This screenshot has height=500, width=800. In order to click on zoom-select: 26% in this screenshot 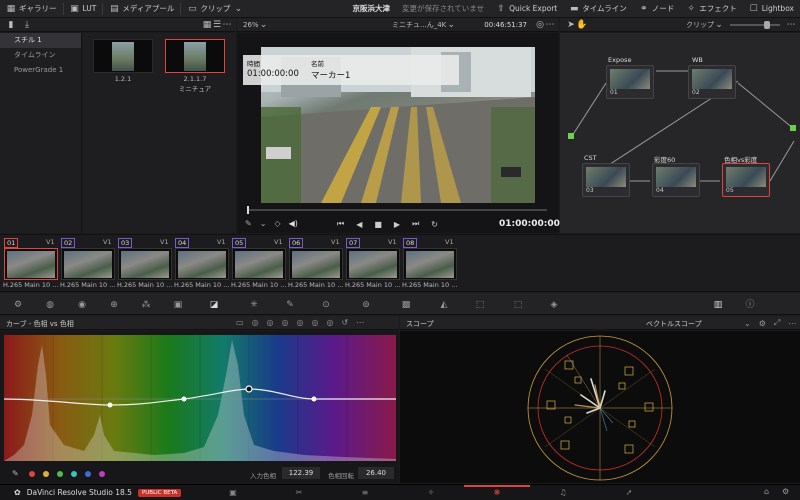, I will do `click(251, 25)`.